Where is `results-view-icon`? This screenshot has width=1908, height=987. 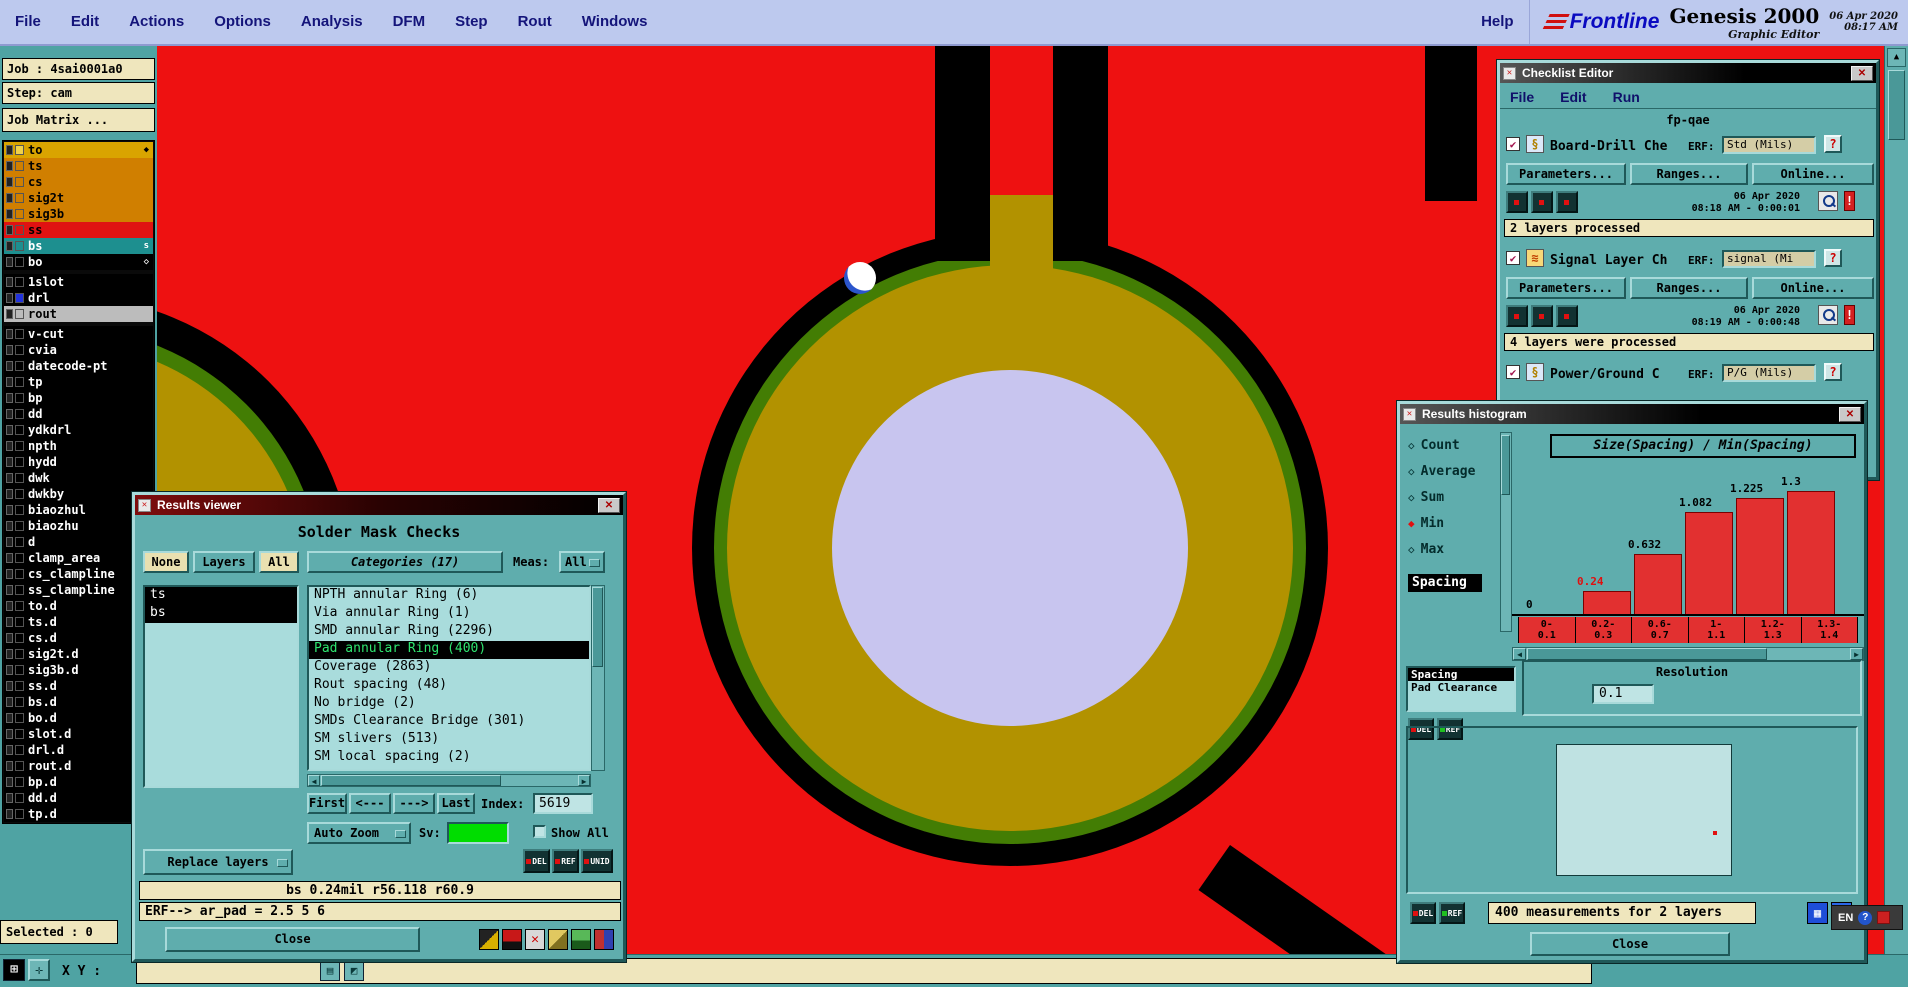
results-view-icon is located at coordinates (1567, 316).